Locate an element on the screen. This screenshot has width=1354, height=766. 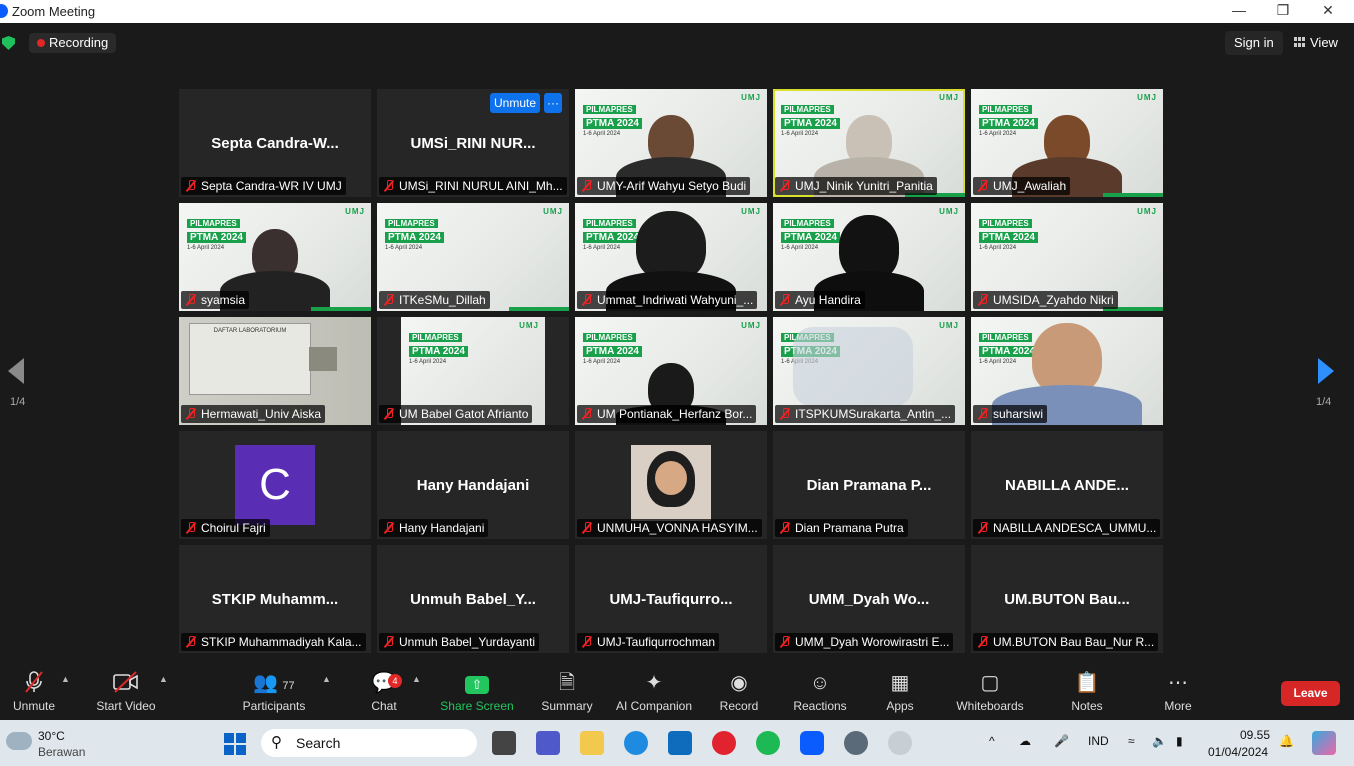
task-view-icon is located at coordinates (504, 743).